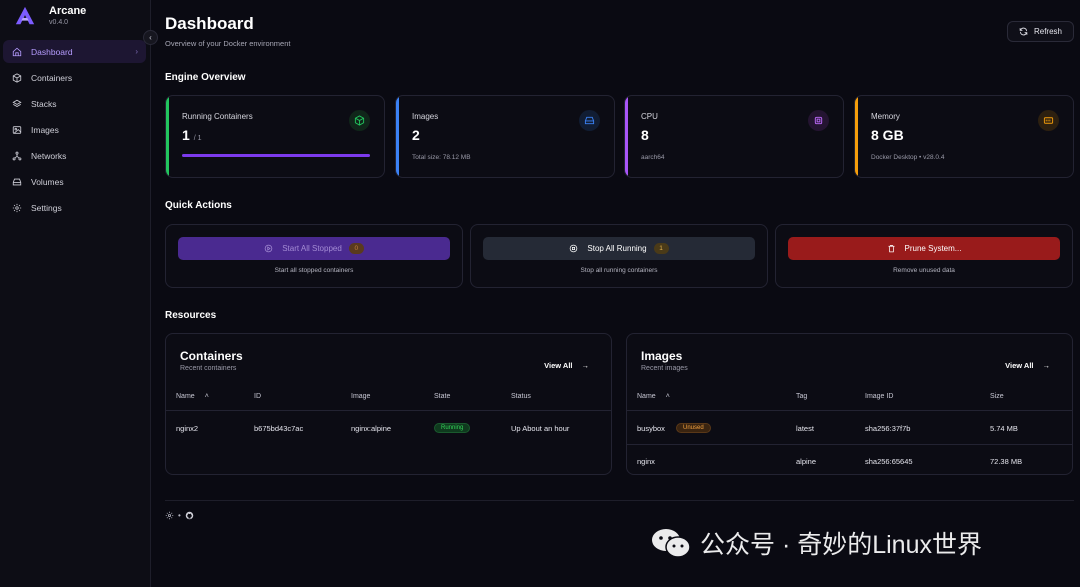 This screenshot has width=1080, height=587. I want to click on layers-icon, so click(17, 104).